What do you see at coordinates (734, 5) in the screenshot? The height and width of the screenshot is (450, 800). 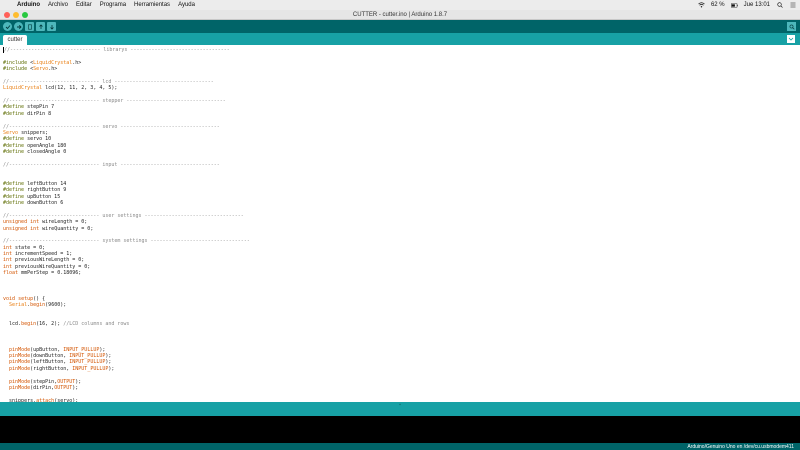 I see `battery-icon` at bounding box center [734, 5].